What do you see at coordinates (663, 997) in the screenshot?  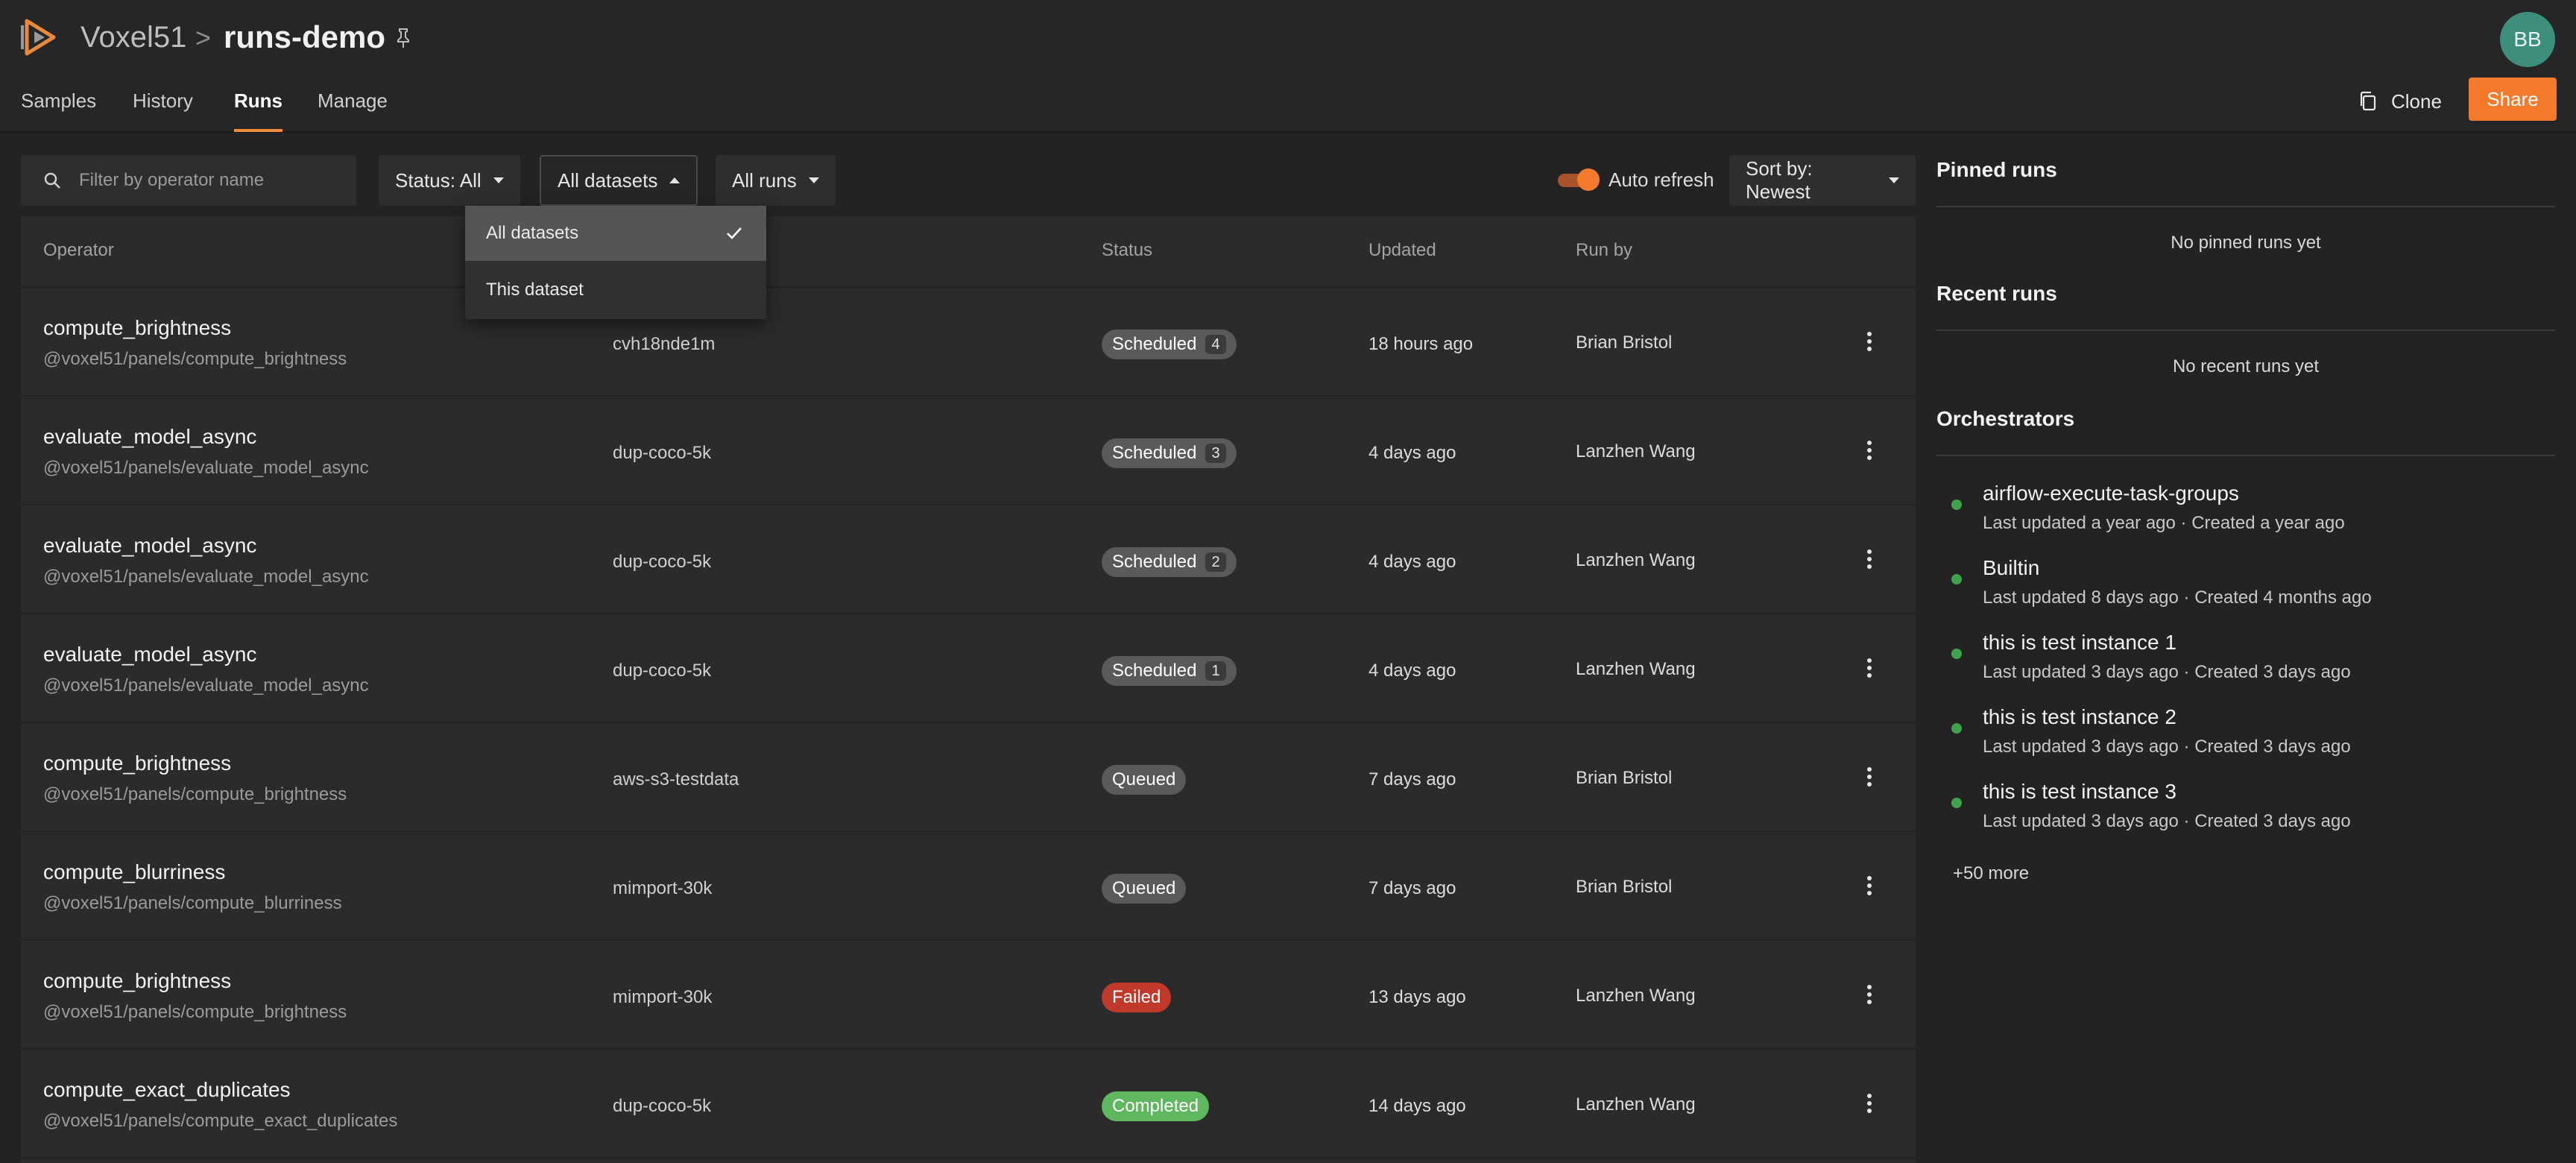 I see `dataset-name: mimport-30k` at bounding box center [663, 997].